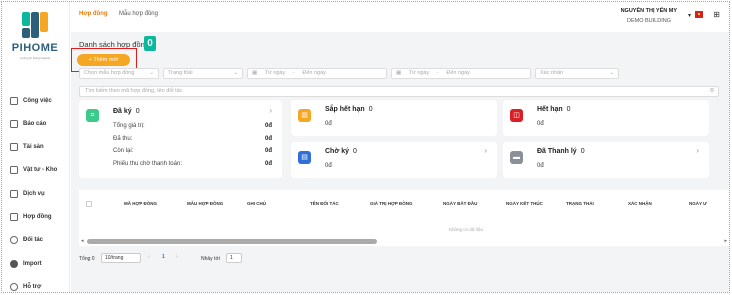 The height and width of the screenshot is (295, 732). Describe the element at coordinates (123, 139) in the screenshot. I see `row-label: Đã thu:` at that location.